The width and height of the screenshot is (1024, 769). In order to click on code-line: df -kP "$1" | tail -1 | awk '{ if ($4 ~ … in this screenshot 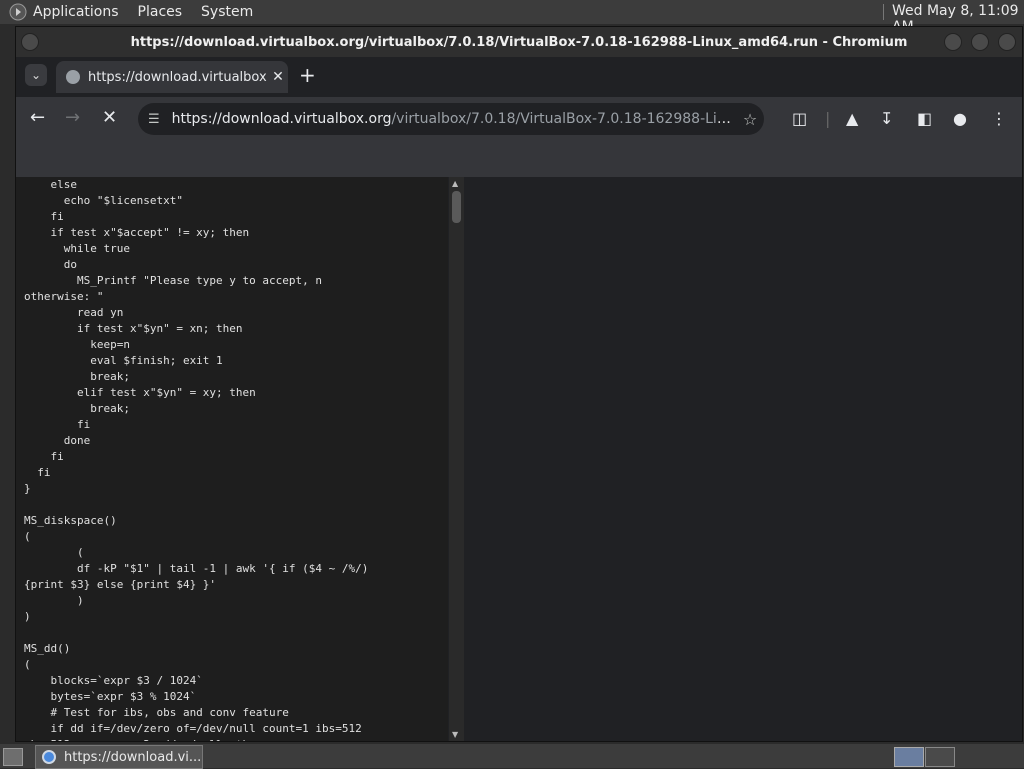, I will do `click(196, 568)`.